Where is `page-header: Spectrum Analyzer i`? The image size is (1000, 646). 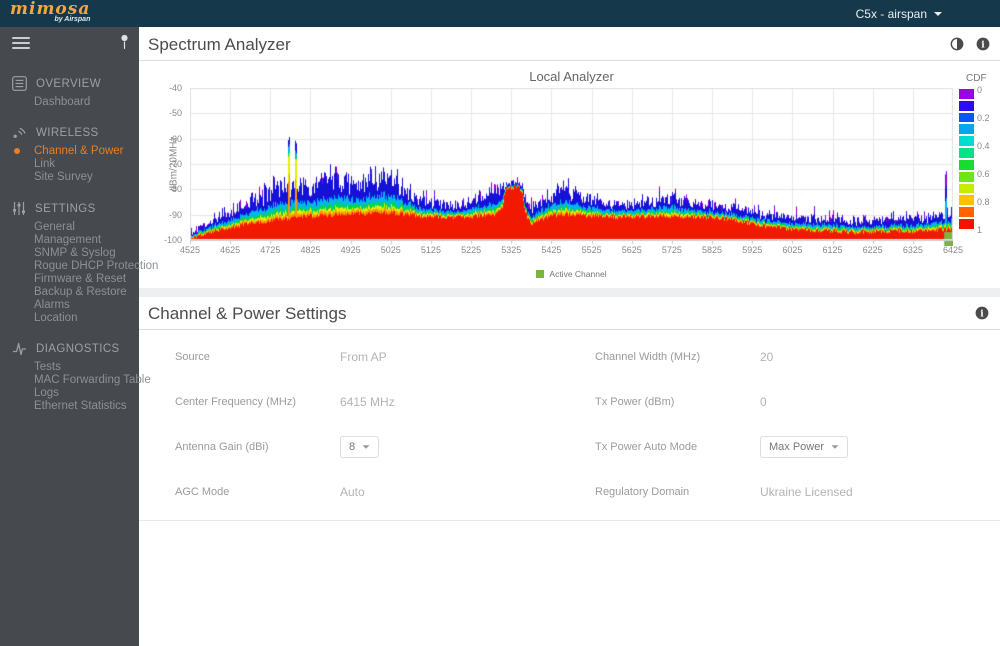
page-header: Spectrum Analyzer i is located at coordinates (569, 44).